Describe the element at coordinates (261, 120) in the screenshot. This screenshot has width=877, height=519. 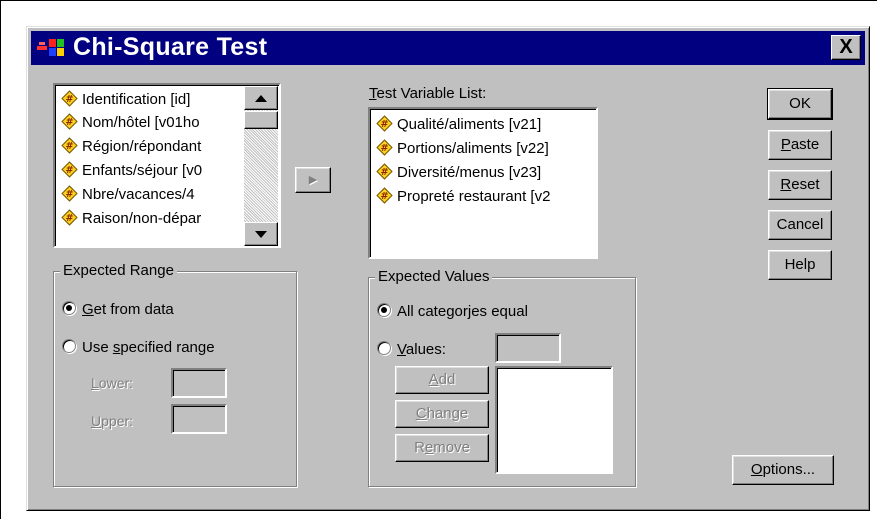
I see `scroll-thumb` at that location.